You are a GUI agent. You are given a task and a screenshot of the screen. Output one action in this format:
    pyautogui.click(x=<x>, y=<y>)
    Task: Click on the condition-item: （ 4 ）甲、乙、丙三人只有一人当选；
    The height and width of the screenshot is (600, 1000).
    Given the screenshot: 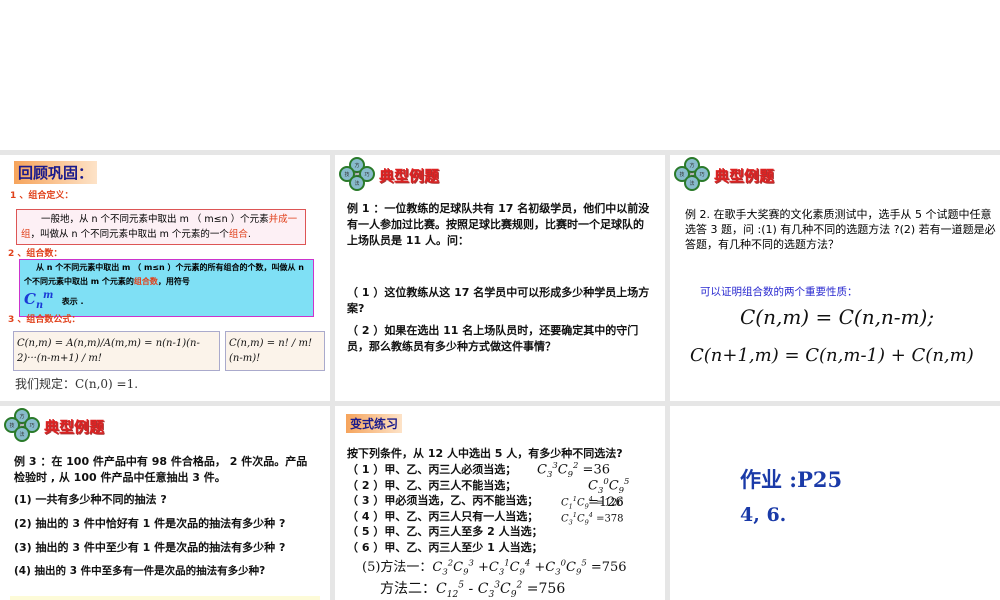 What is the action you would take?
    pyautogui.click(x=443, y=516)
    